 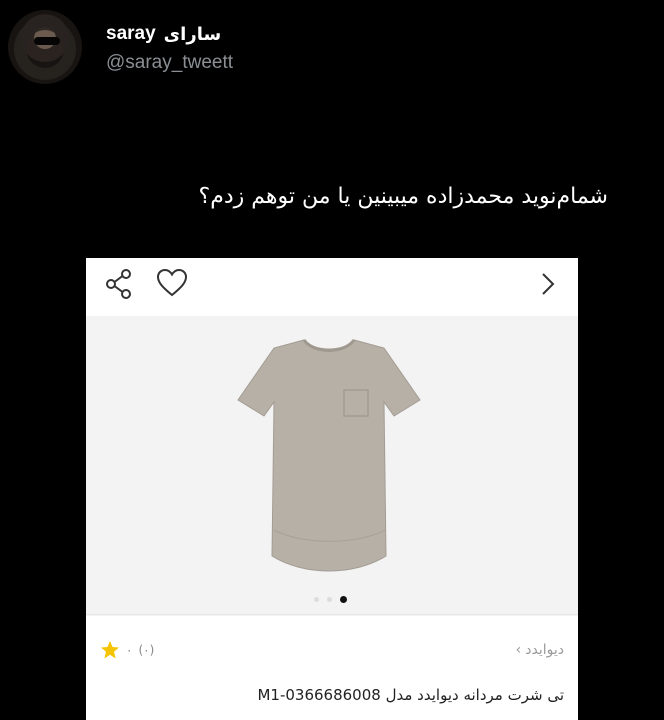 I want to click on rating: ۰ (۰), so click(x=127, y=650).